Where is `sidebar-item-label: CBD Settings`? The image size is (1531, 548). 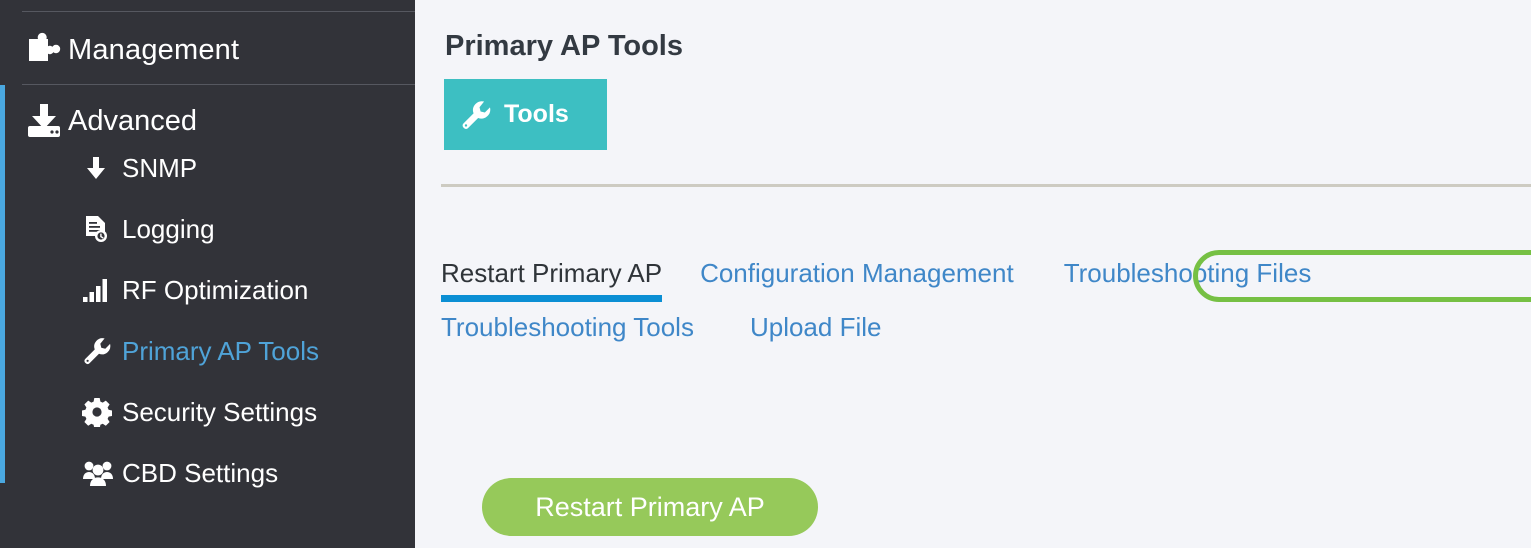
sidebar-item-label: CBD Settings is located at coordinates (200, 472).